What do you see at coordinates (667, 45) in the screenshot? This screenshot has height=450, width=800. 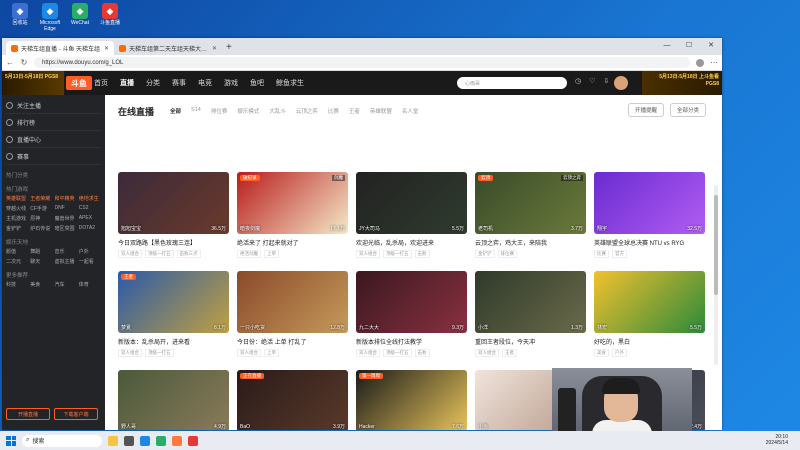 I see `minimize-button: —` at bounding box center [667, 45].